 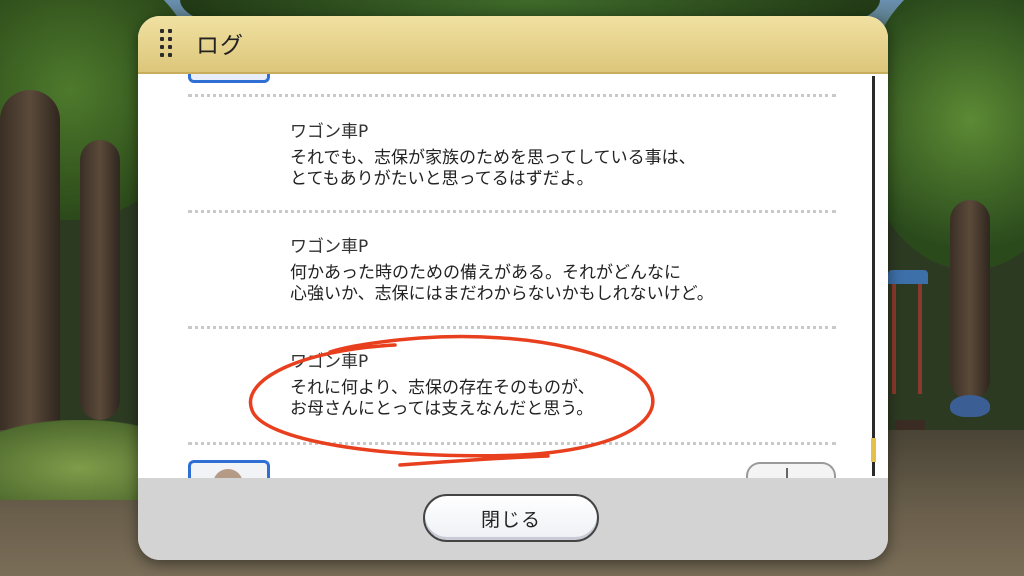 I want to click on dialog-header: ログ, so click(x=513, y=45).